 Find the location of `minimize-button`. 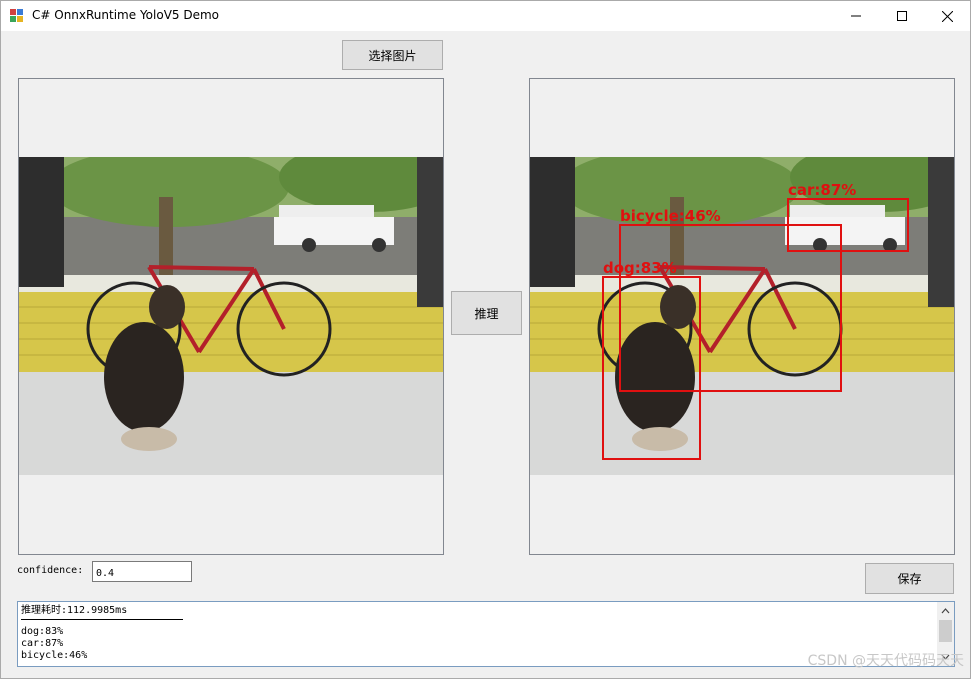

minimize-button is located at coordinates (856, 16).